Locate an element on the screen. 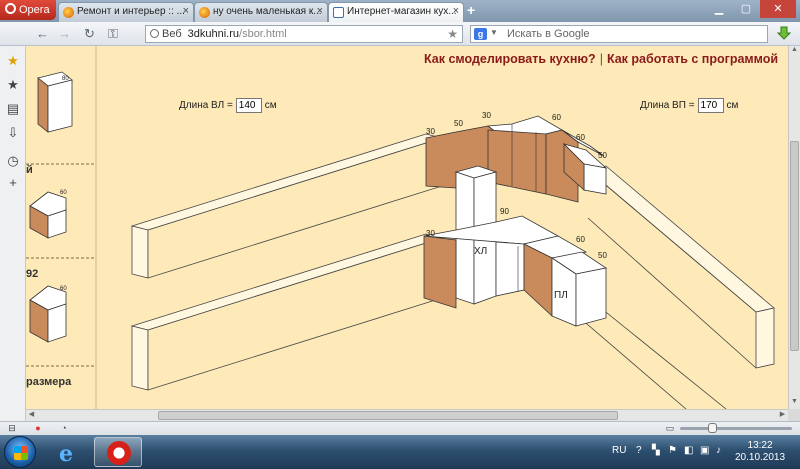 The image size is (800, 469). back-arrow-icon: ← is located at coordinates (42, 33).